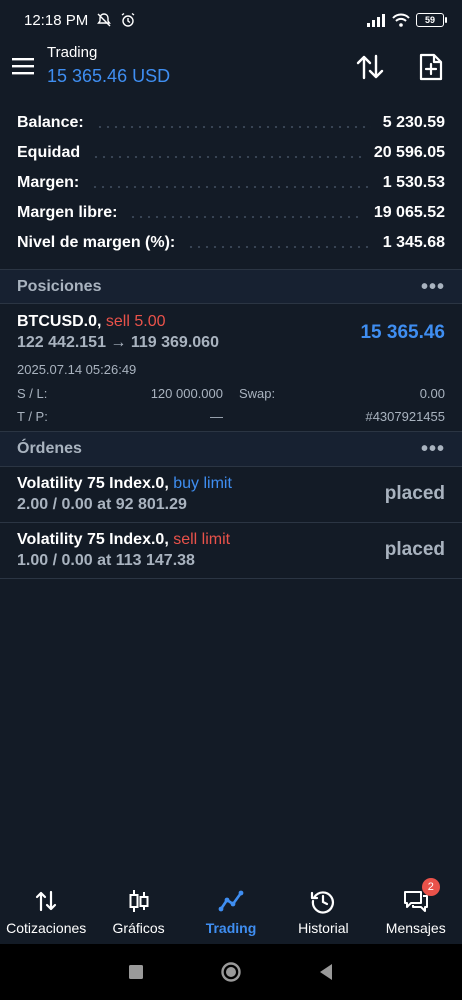  I want to click on new-order-icon, so click(431, 67).